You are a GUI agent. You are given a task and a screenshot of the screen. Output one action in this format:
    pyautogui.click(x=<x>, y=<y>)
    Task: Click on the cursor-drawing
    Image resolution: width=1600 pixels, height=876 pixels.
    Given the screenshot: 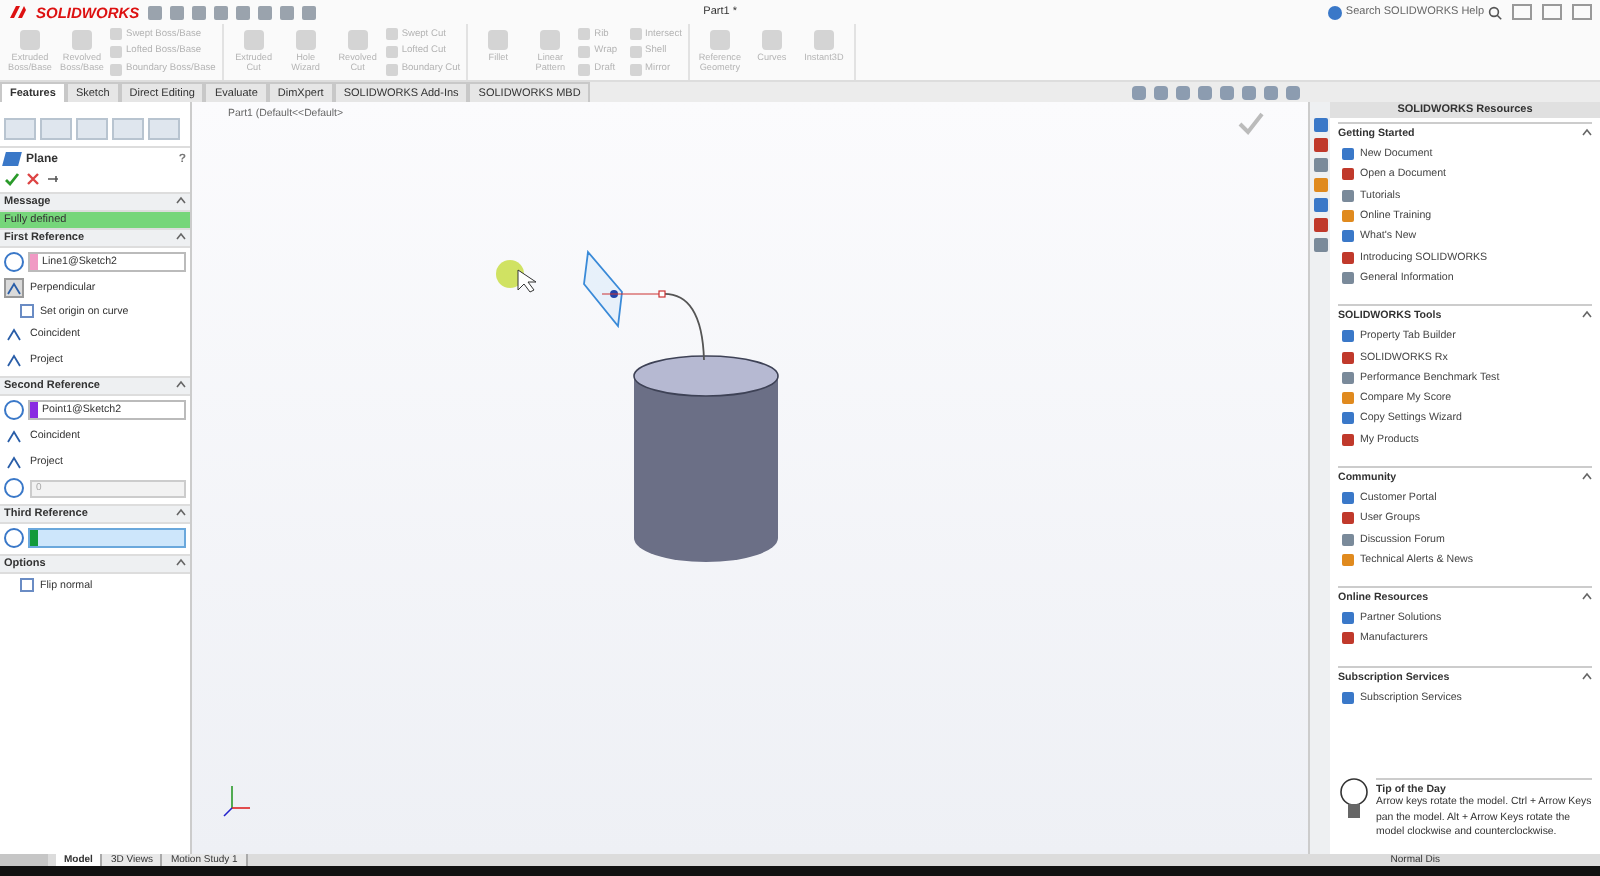 What is the action you would take?
    pyautogui.click(x=516, y=276)
    